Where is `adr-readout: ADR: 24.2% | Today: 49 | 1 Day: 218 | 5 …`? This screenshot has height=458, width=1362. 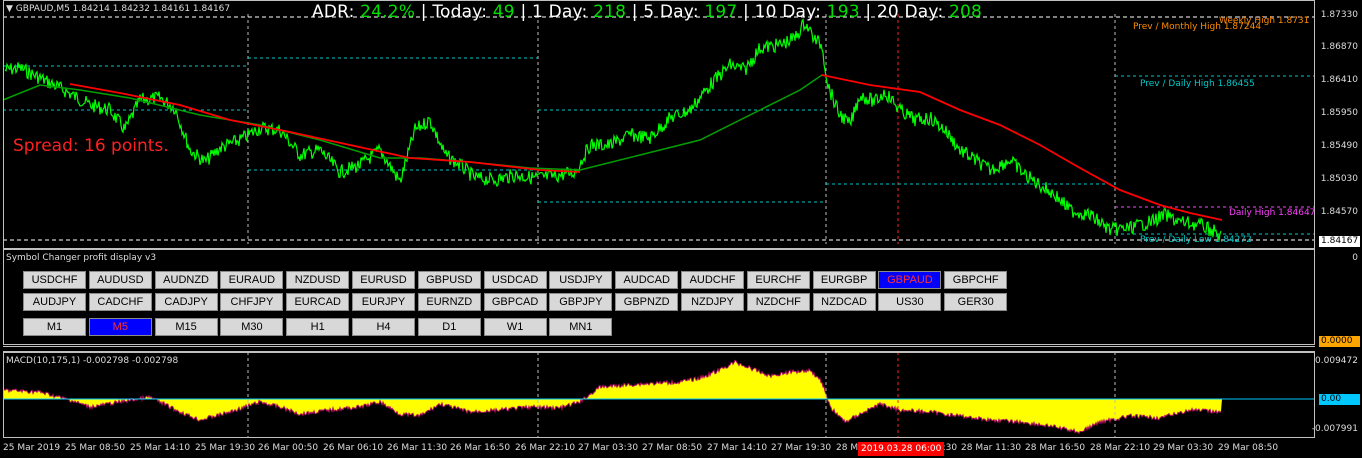
adr-readout: ADR: 24.2% | Today: 49 | 1 Day: 218 | 5 … is located at coordinates (647, 12).